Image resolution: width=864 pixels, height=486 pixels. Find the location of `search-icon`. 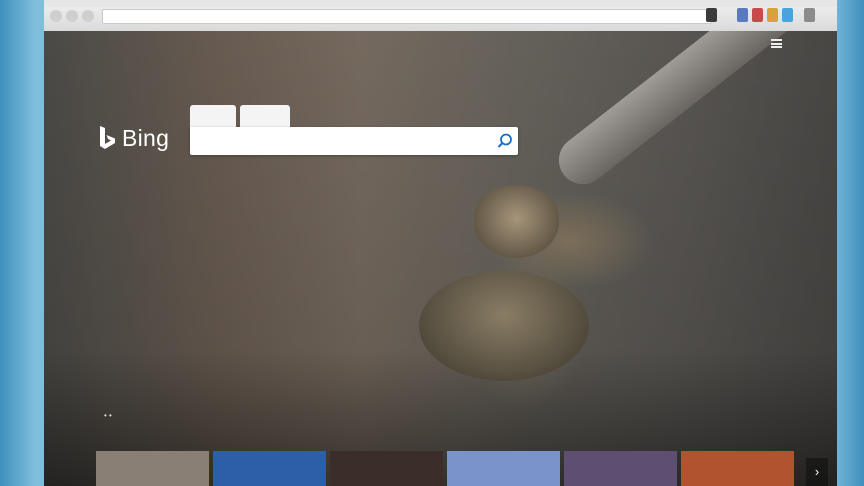

search-icon is located at coordinates (505, 141).